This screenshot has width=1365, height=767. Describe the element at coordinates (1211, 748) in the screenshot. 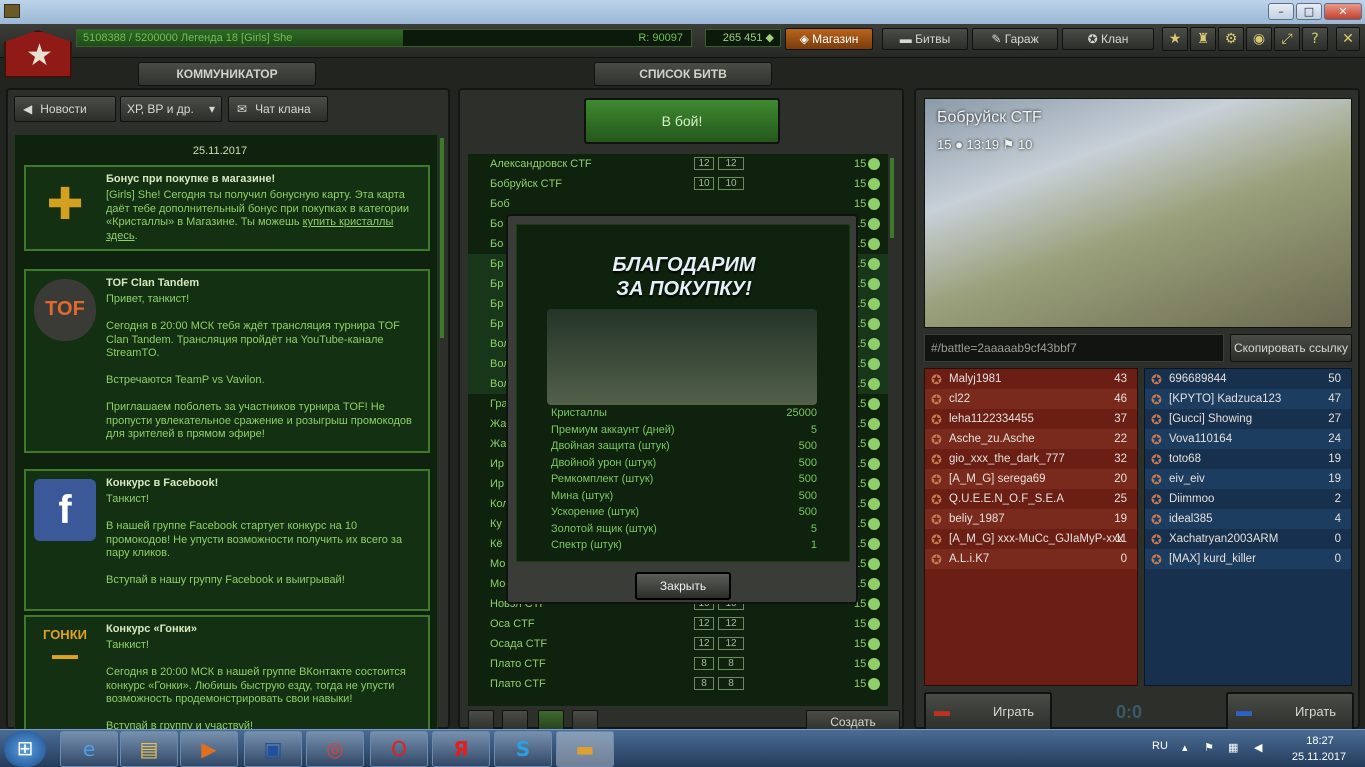

I see `flag-icon: ⚑` at that location.